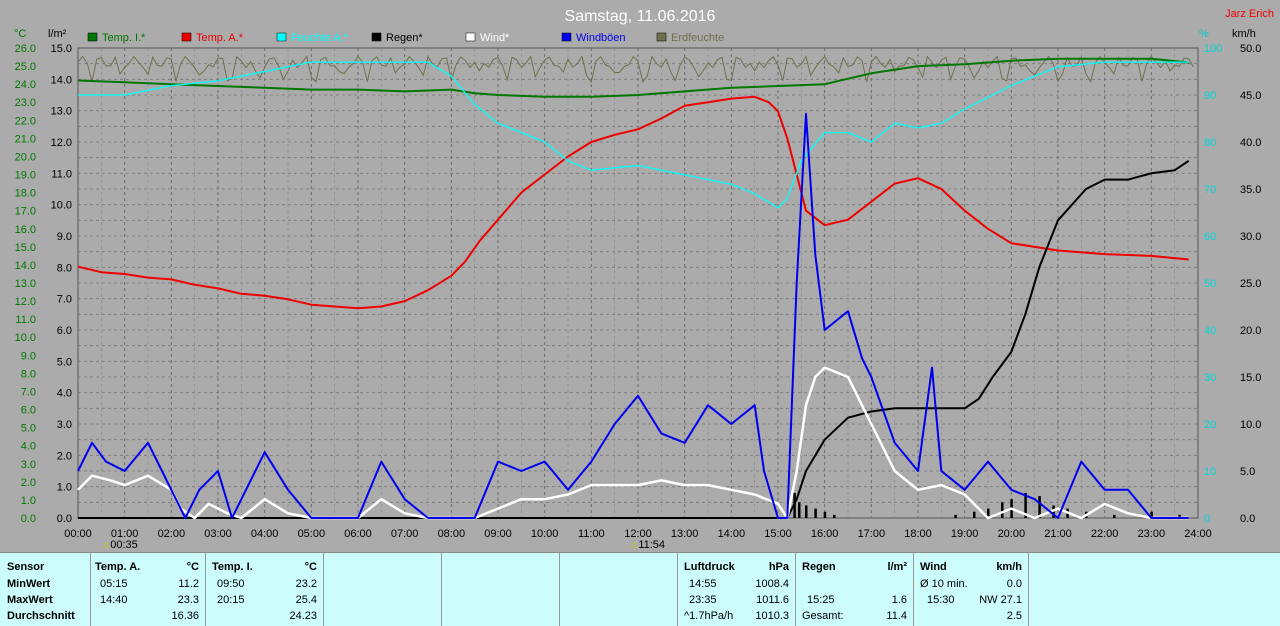 The width and height of the screenshot is (1280, 626). What do you see at coordinates (601, 38) in the screenshot?
I see `legend-label: Windböen` at bounding box center [601, 38].